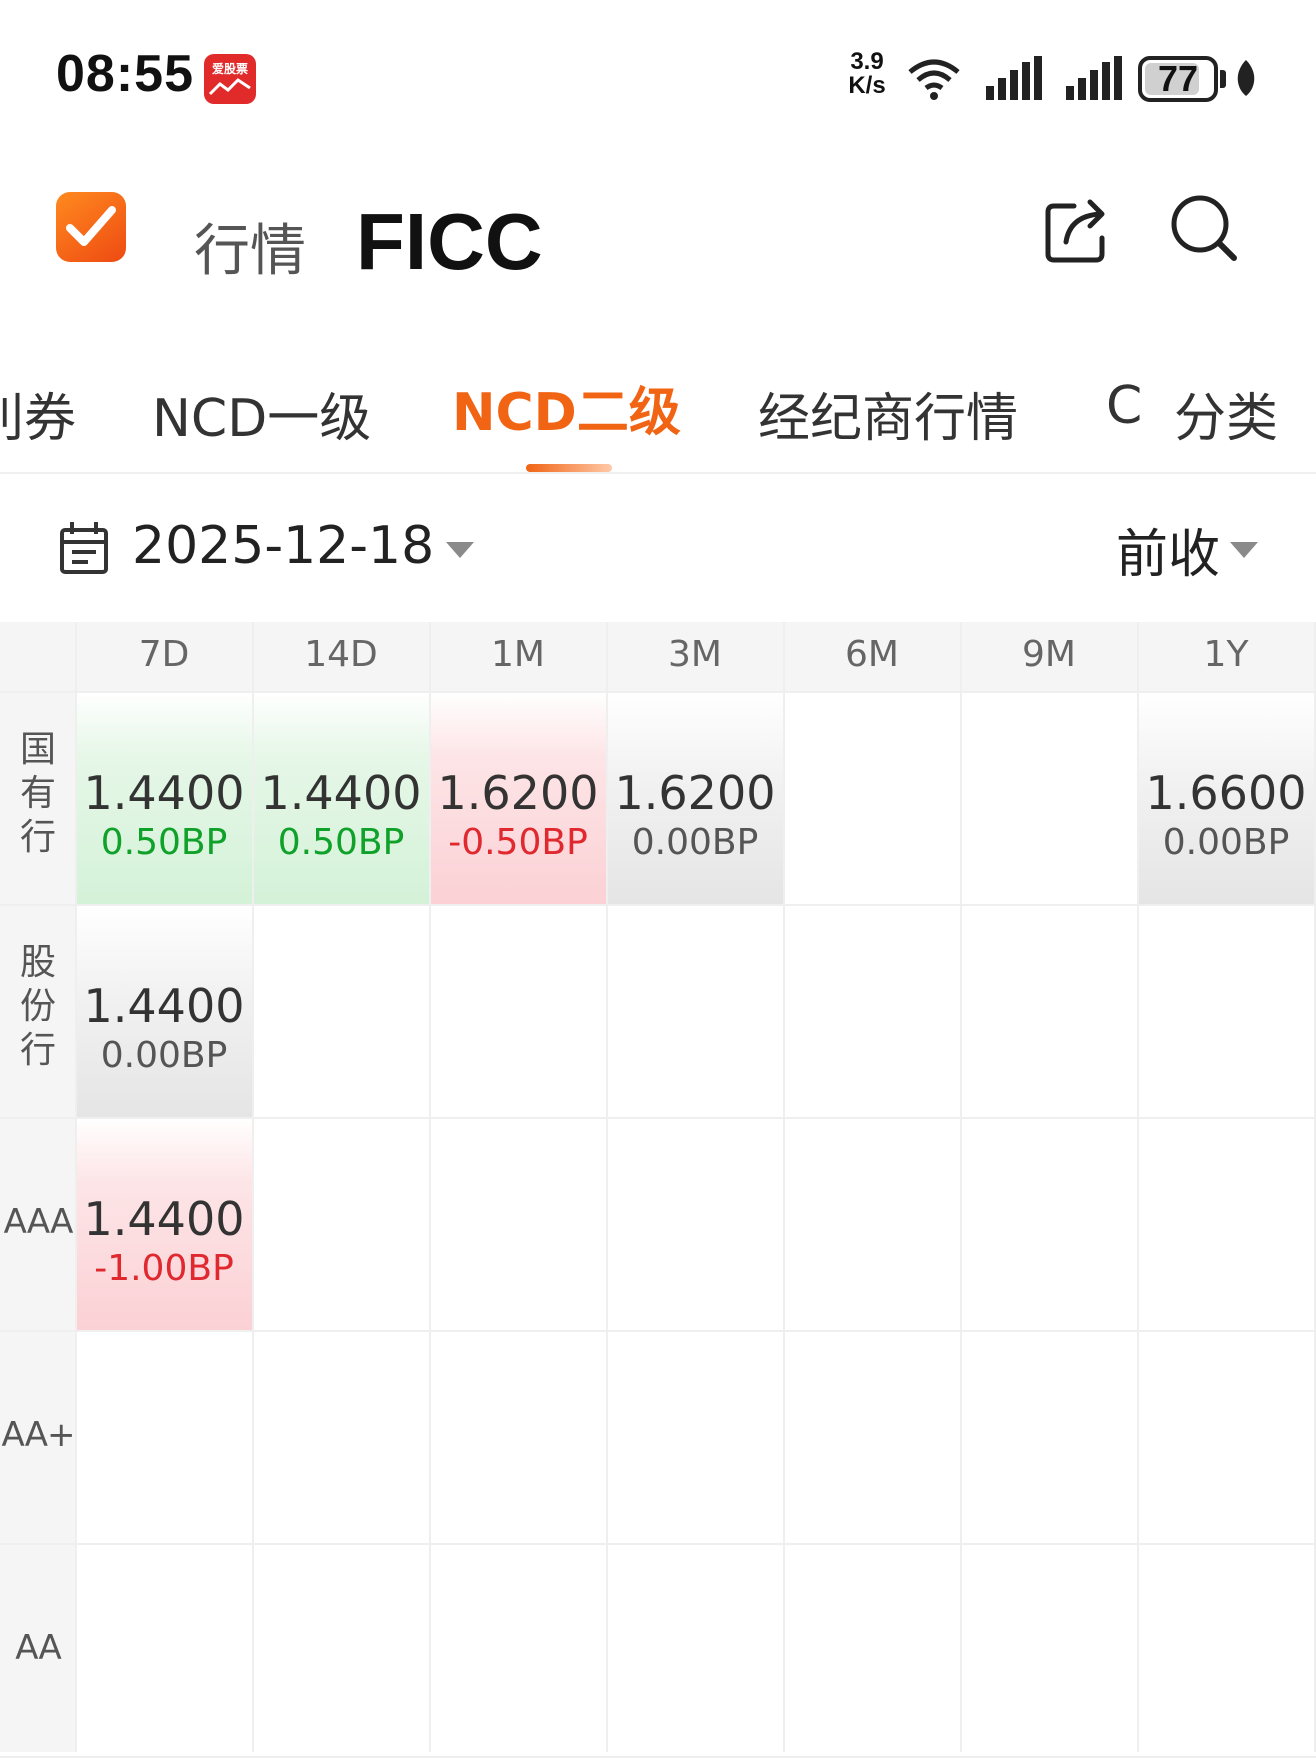  I want to click on search-icon, so click(1204, 228).